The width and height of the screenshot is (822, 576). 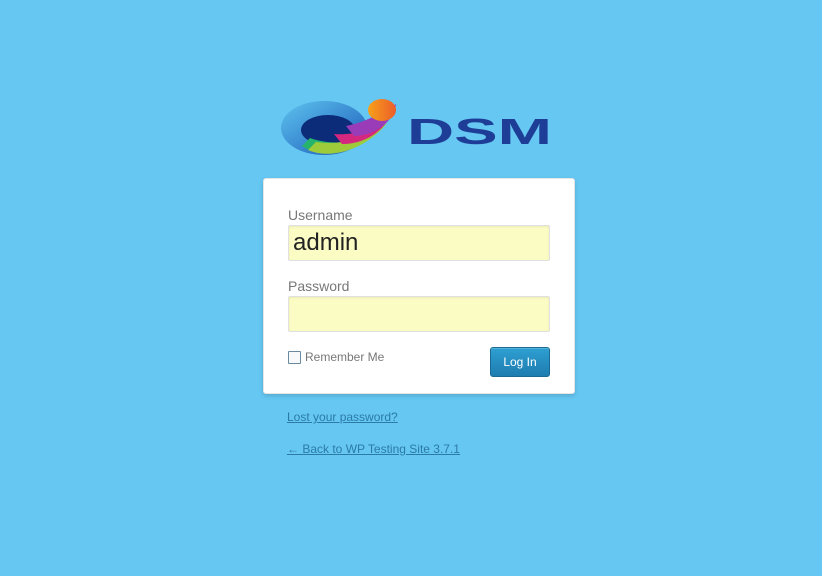 What do you see at coordinates (373, 449) in the screenshot?
I see `back-to-site-link: ← Back to WP Testing Site 3.7.1` at bounding box center [373, 449].